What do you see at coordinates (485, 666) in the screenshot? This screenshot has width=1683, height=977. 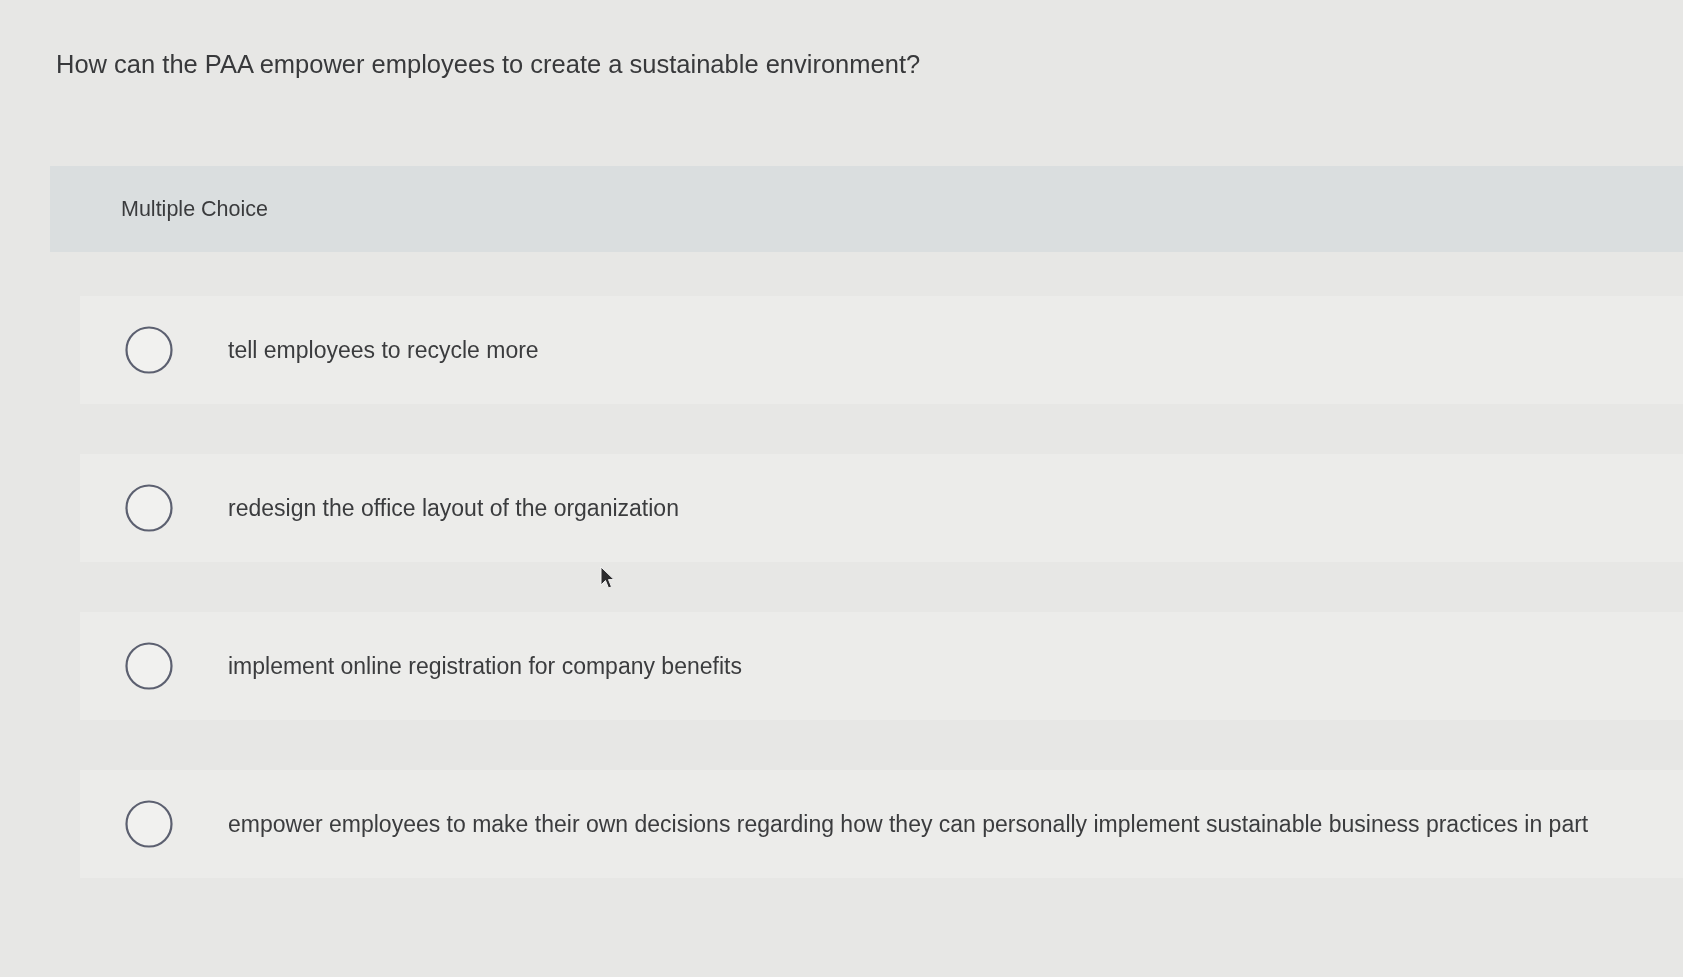 I see `option-label: implement online registration for company benefits` at bounding box center [485, 666].